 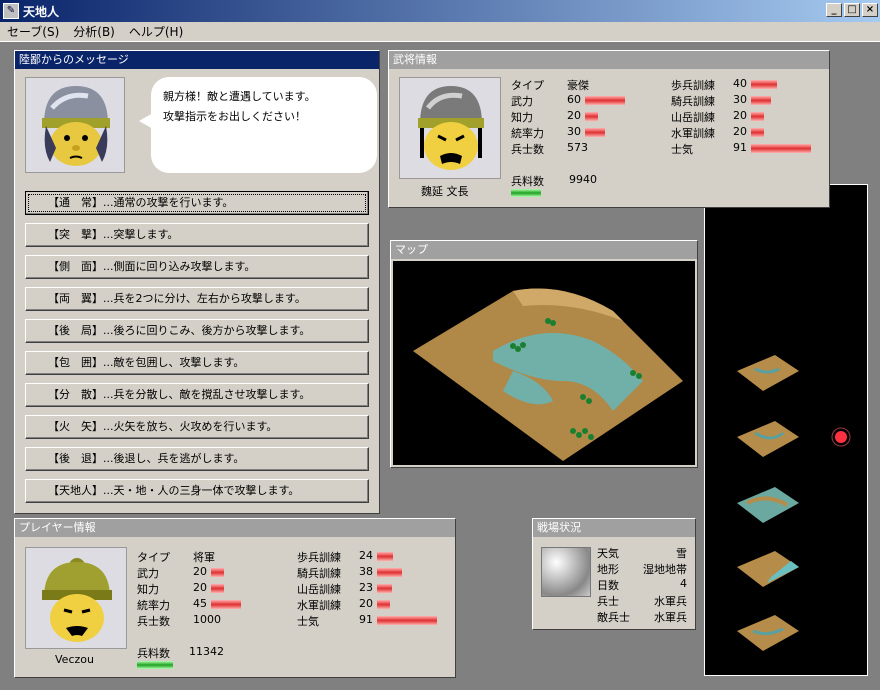 What do you see at coordinates (94, 31) in the screenshot?
I see `menu-analysis: 分析(B)` at bounding box center [94, 31].